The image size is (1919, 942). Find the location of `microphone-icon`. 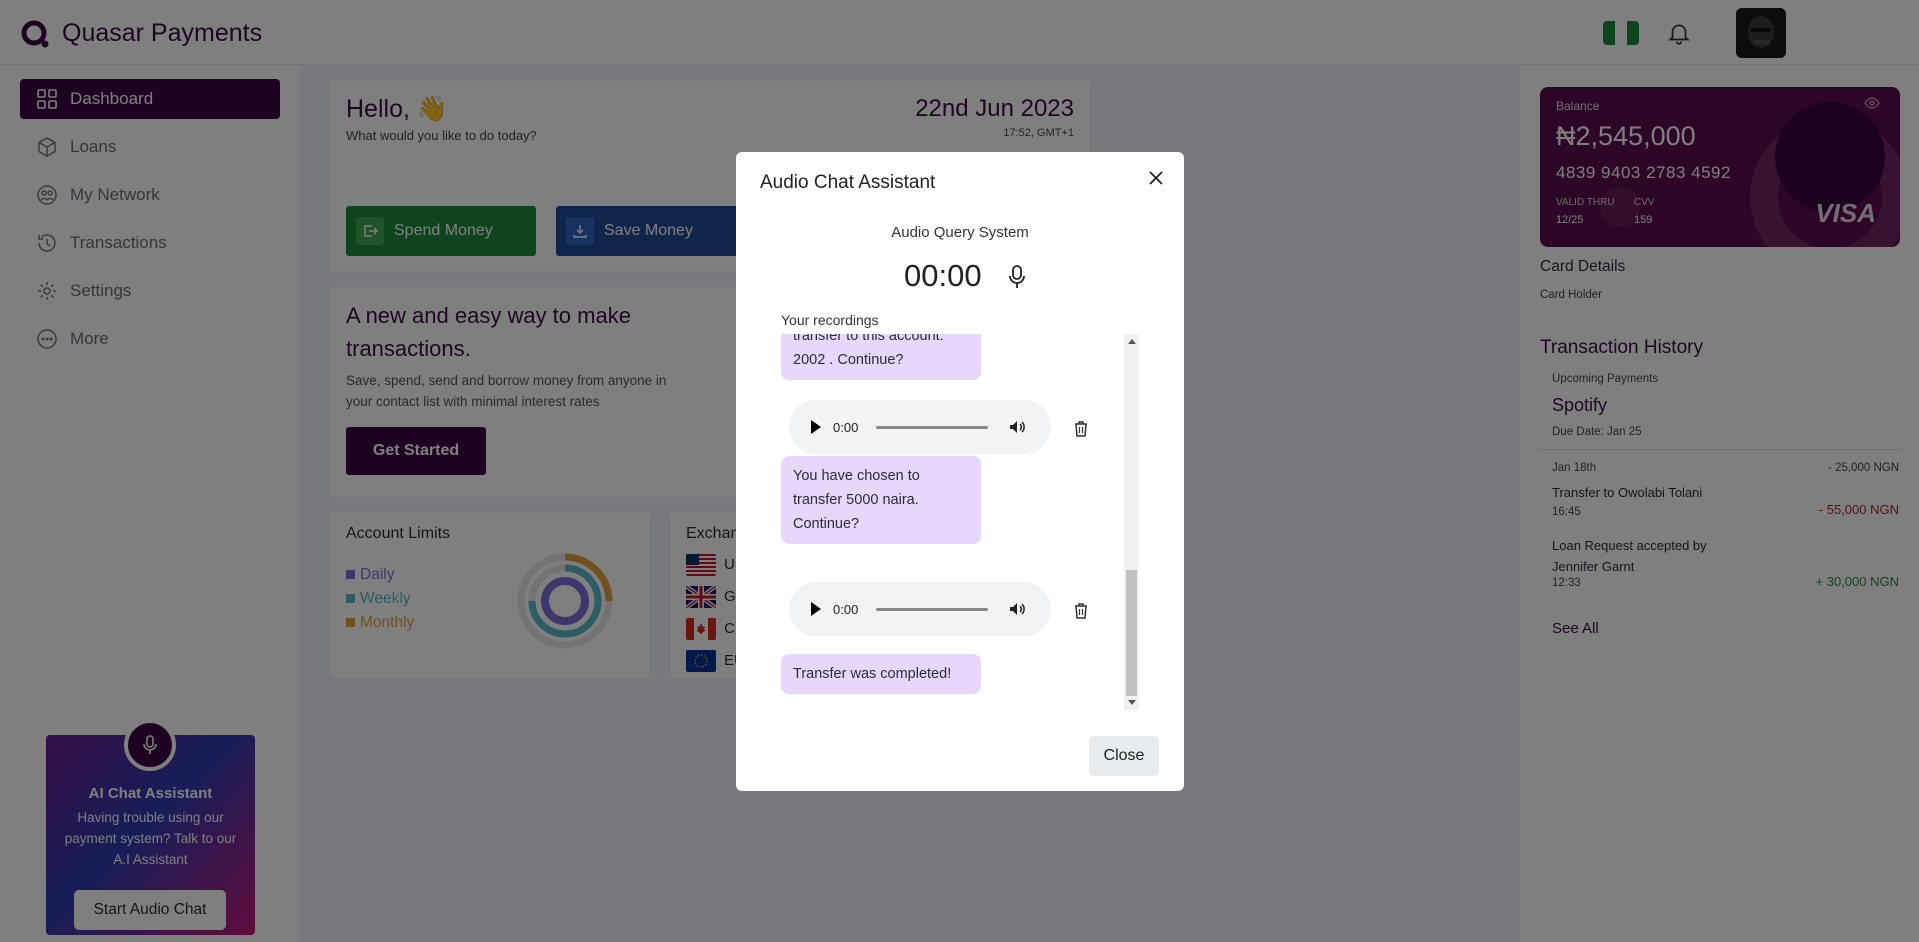

microphone-icon is located at coordinates (1017, 277).